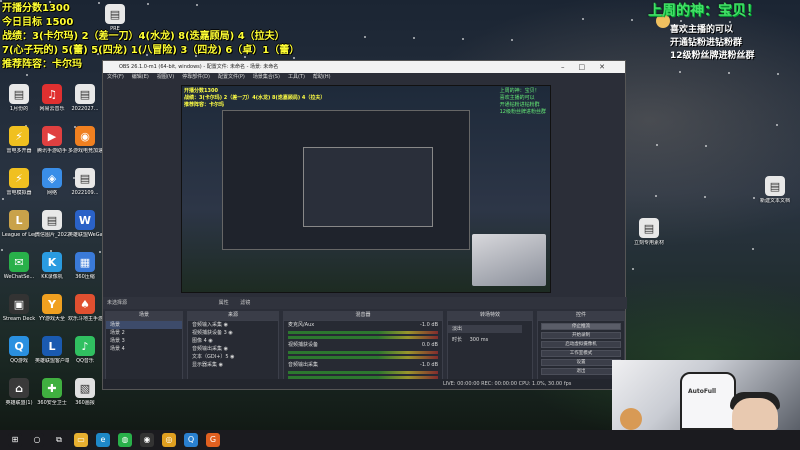 The width and height of the screenshot is (800, 450). What do you see at coordinates (140, 77) in the screenshot?
I see `menu-item: 编辑(E)` at bounding box center [140, 77].